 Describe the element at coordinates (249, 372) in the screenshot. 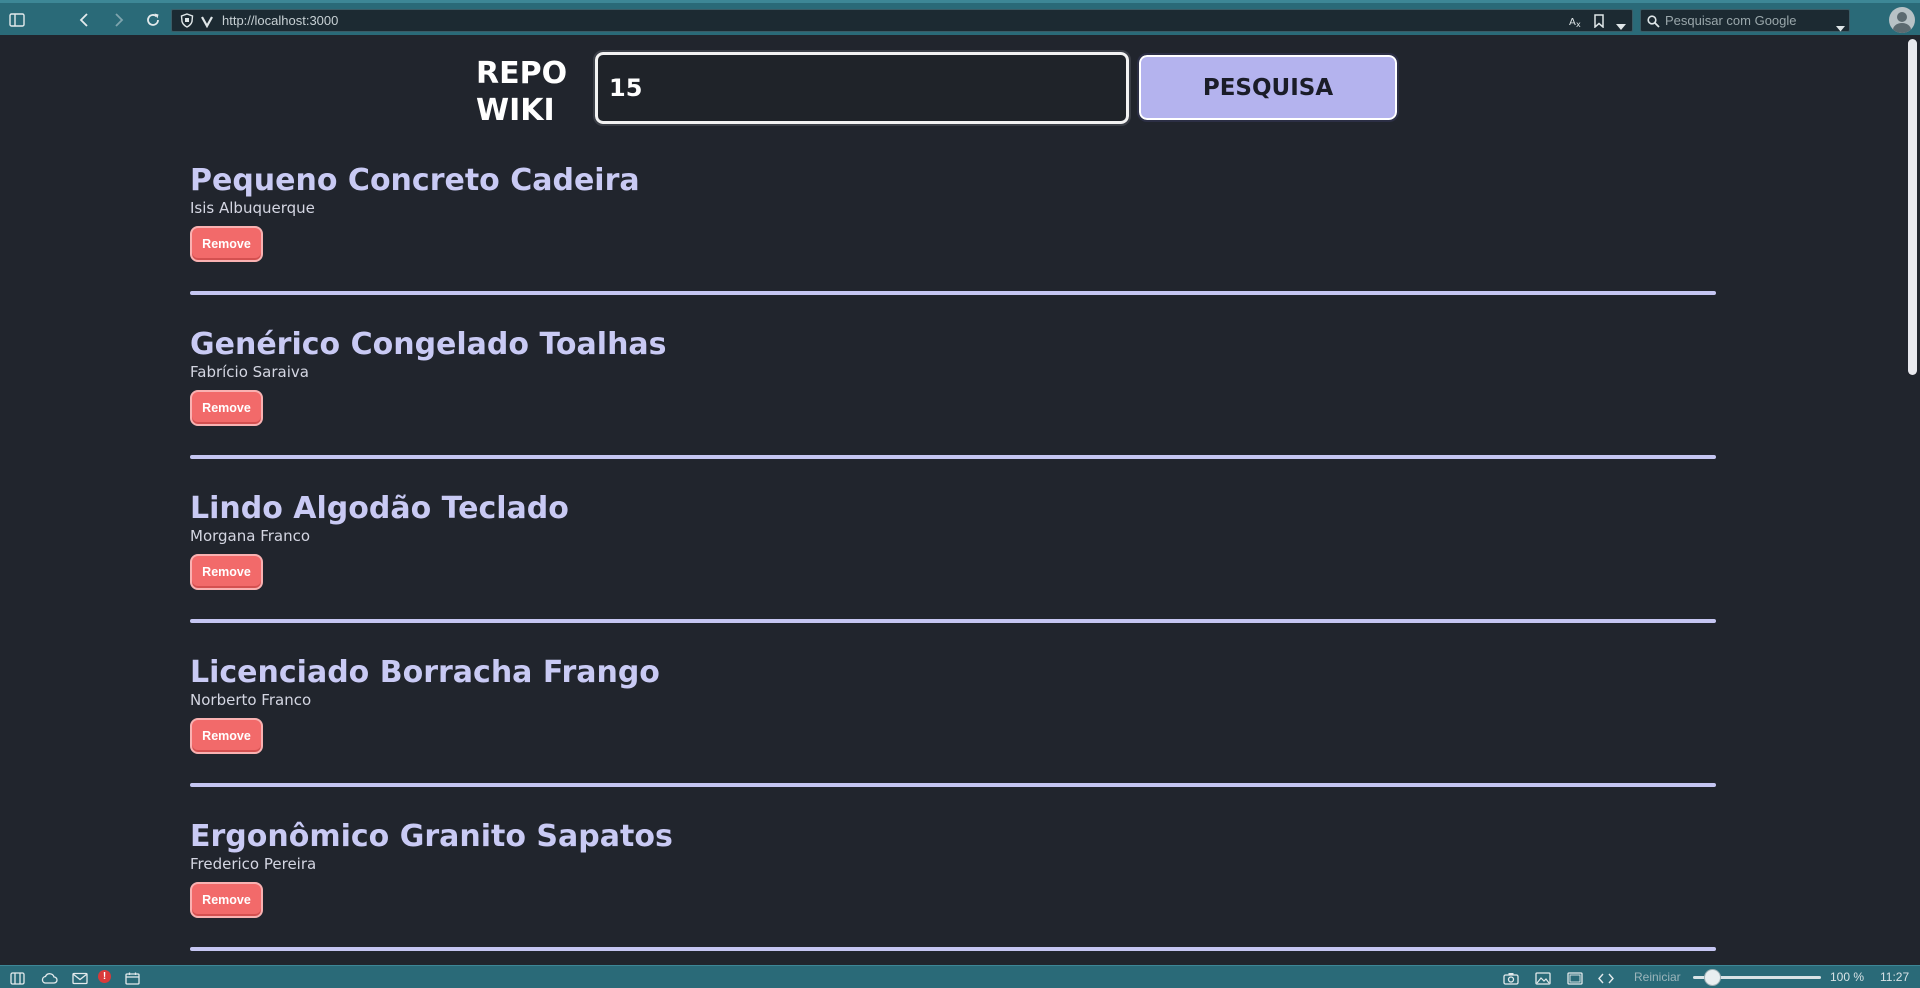

I see `item-author: Fabrício Saraiva` at that location.